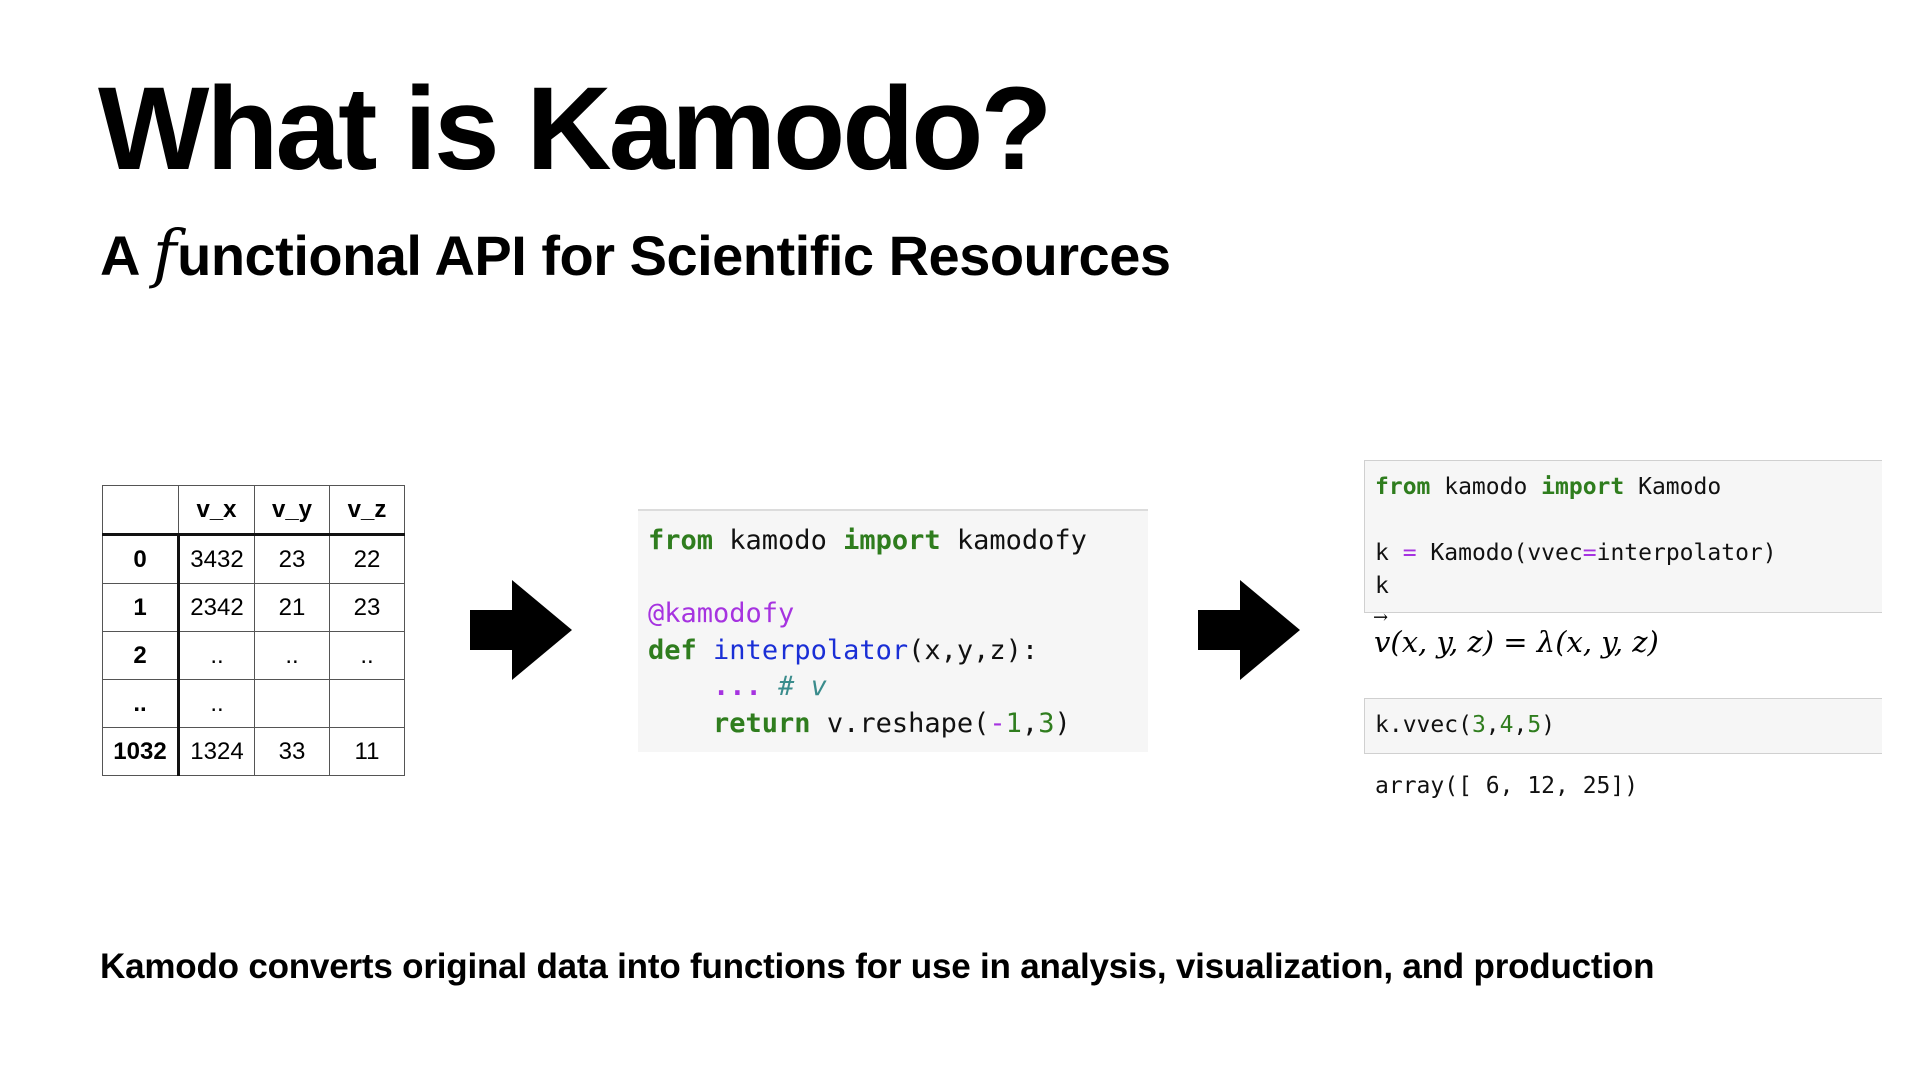 This screenshot has width=1920, height=1080. What do you see at coordinates (898, 687) in the screenshot?
I see `code-line: ... # v` at bounding box center [898, 687].